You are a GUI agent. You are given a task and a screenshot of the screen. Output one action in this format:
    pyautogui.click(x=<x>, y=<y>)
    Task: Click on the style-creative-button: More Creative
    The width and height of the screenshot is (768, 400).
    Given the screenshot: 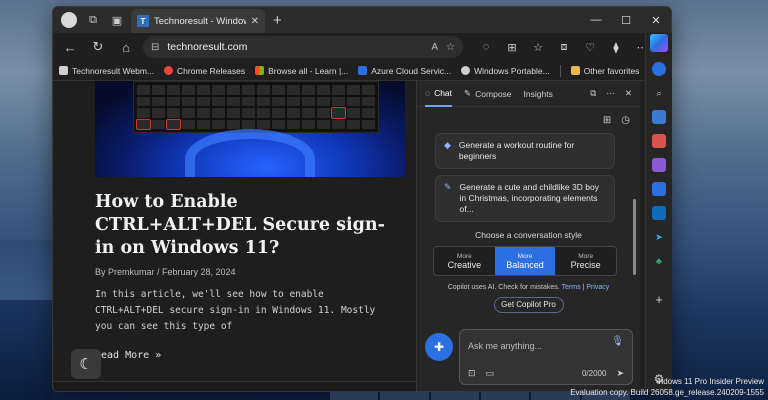 What is the action you would take?
    pyautogui.click(x=464, y=261)
    